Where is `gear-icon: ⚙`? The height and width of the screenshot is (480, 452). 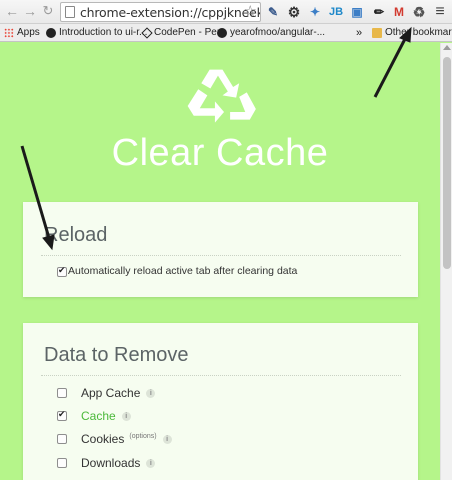
gear-icon: ⚙ is located at coordinates (294, 12).